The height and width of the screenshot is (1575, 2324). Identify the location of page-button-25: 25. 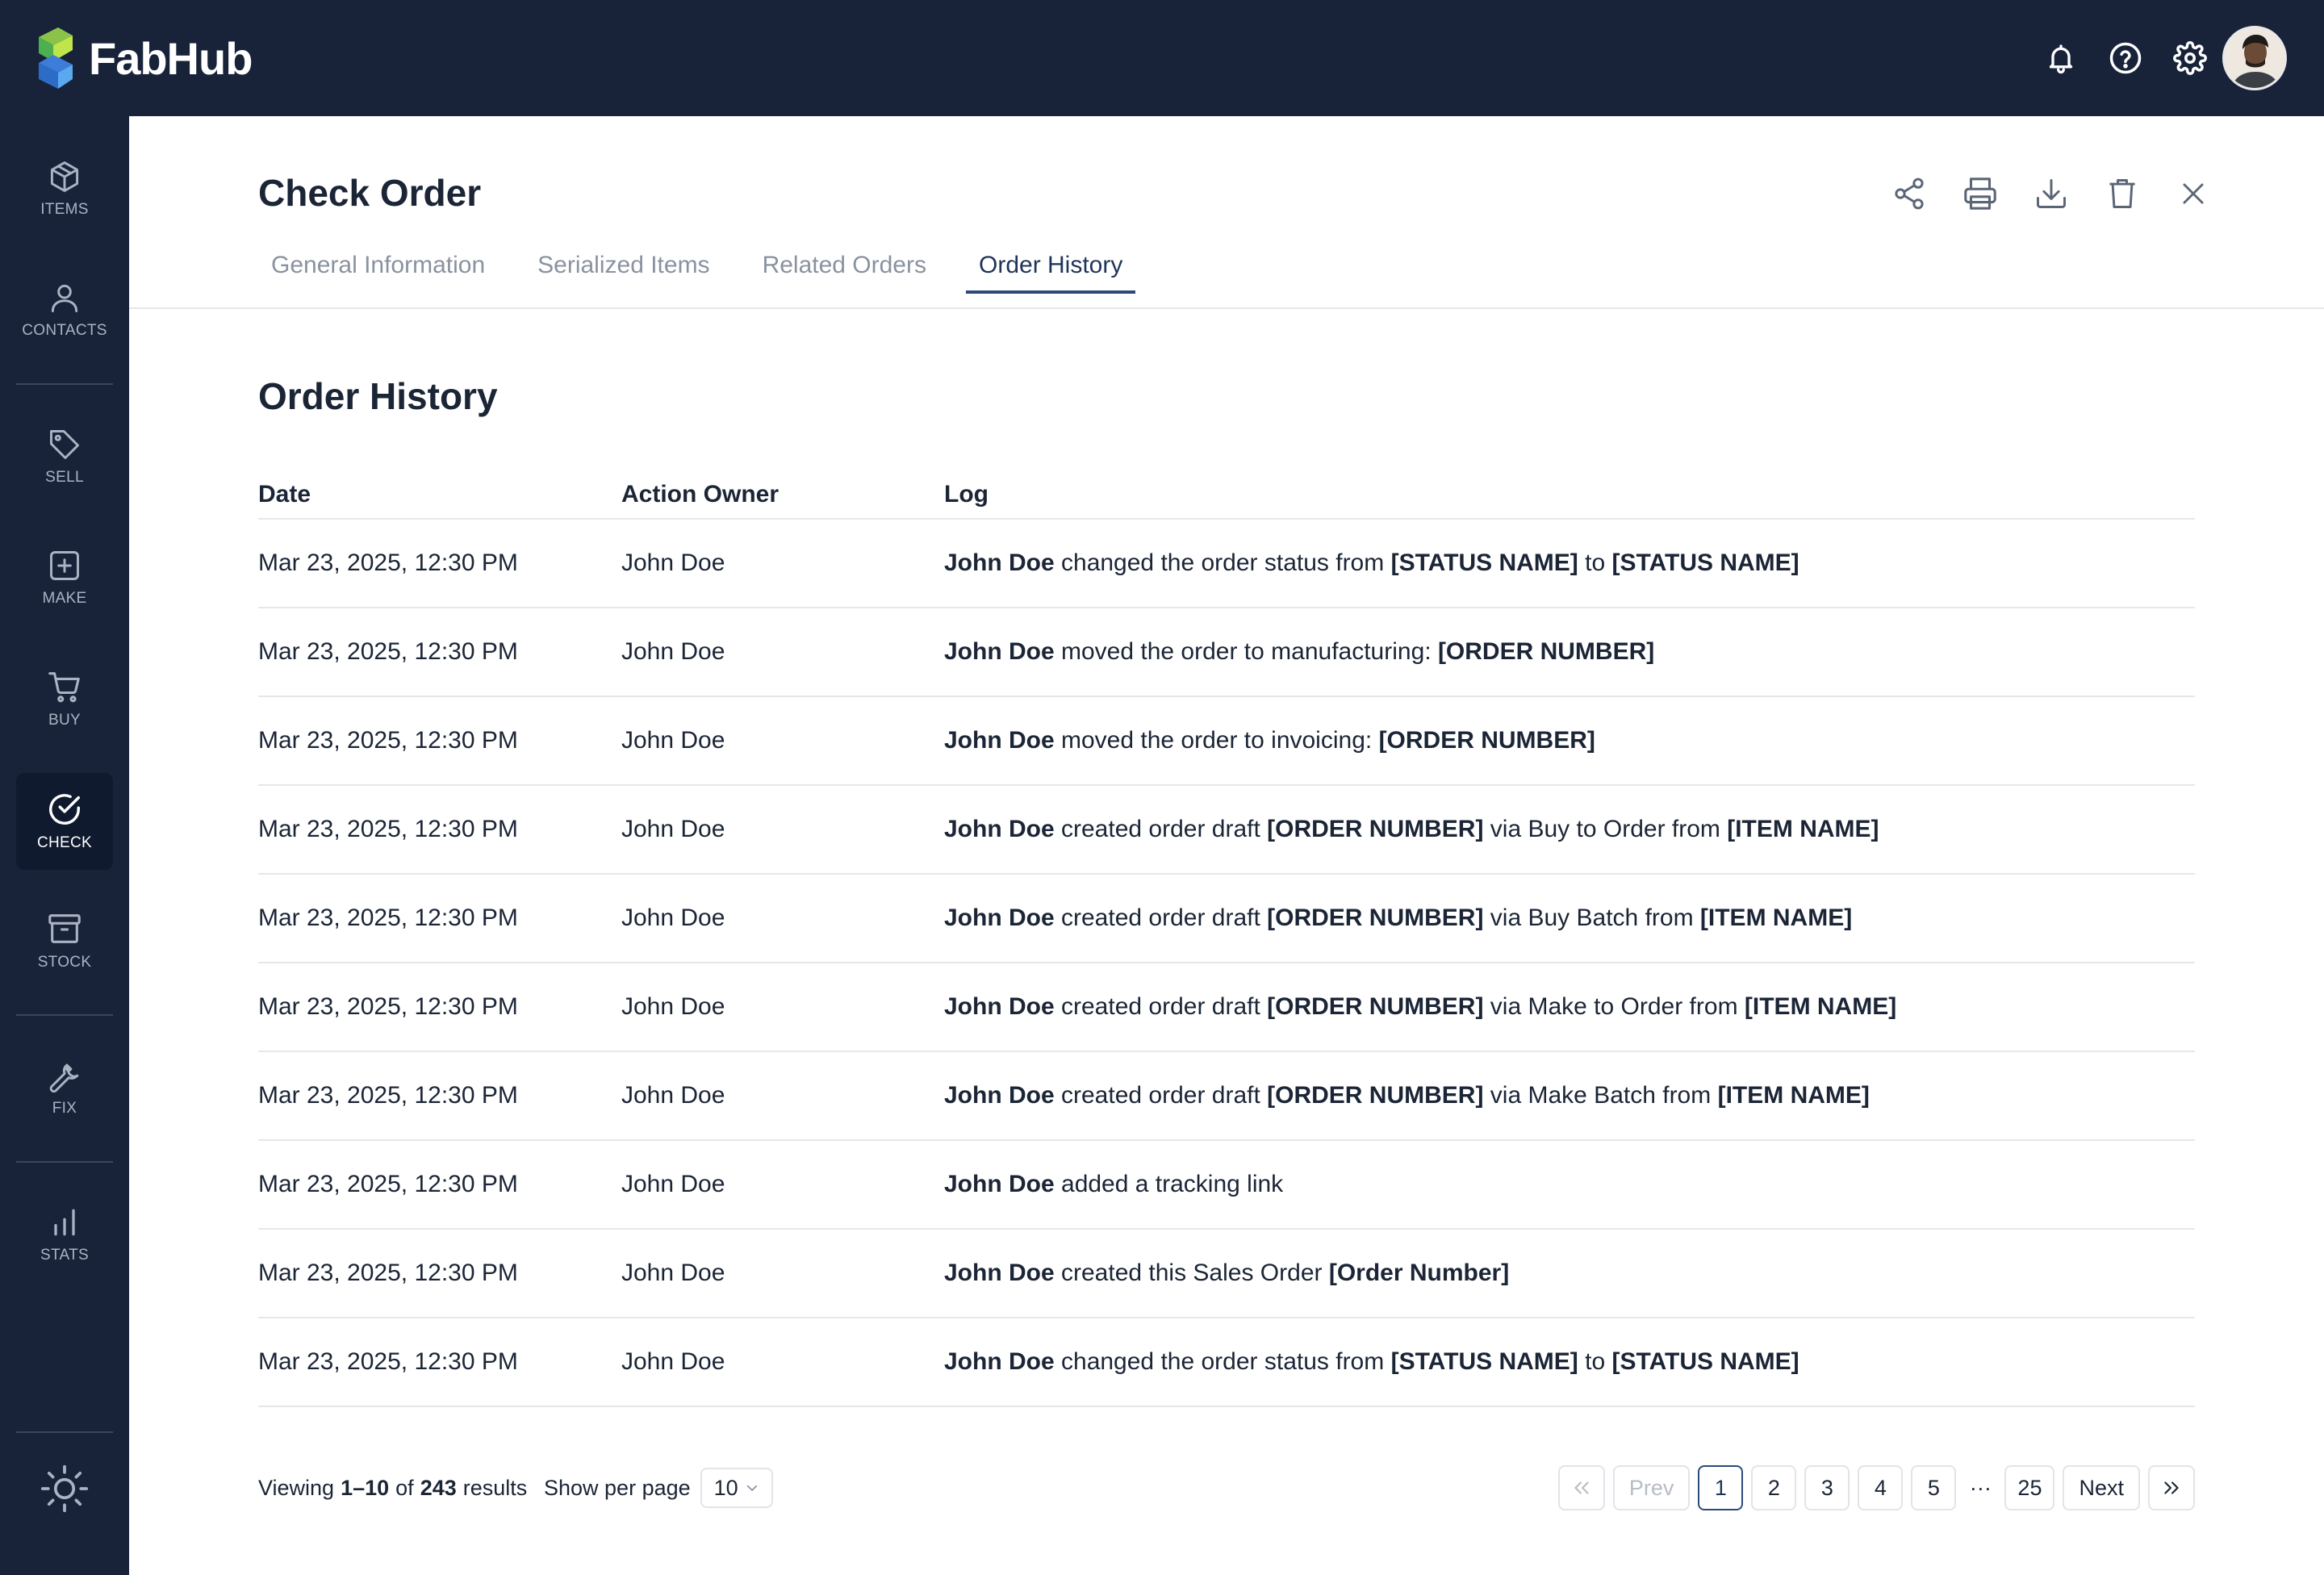
(2029, 1487).